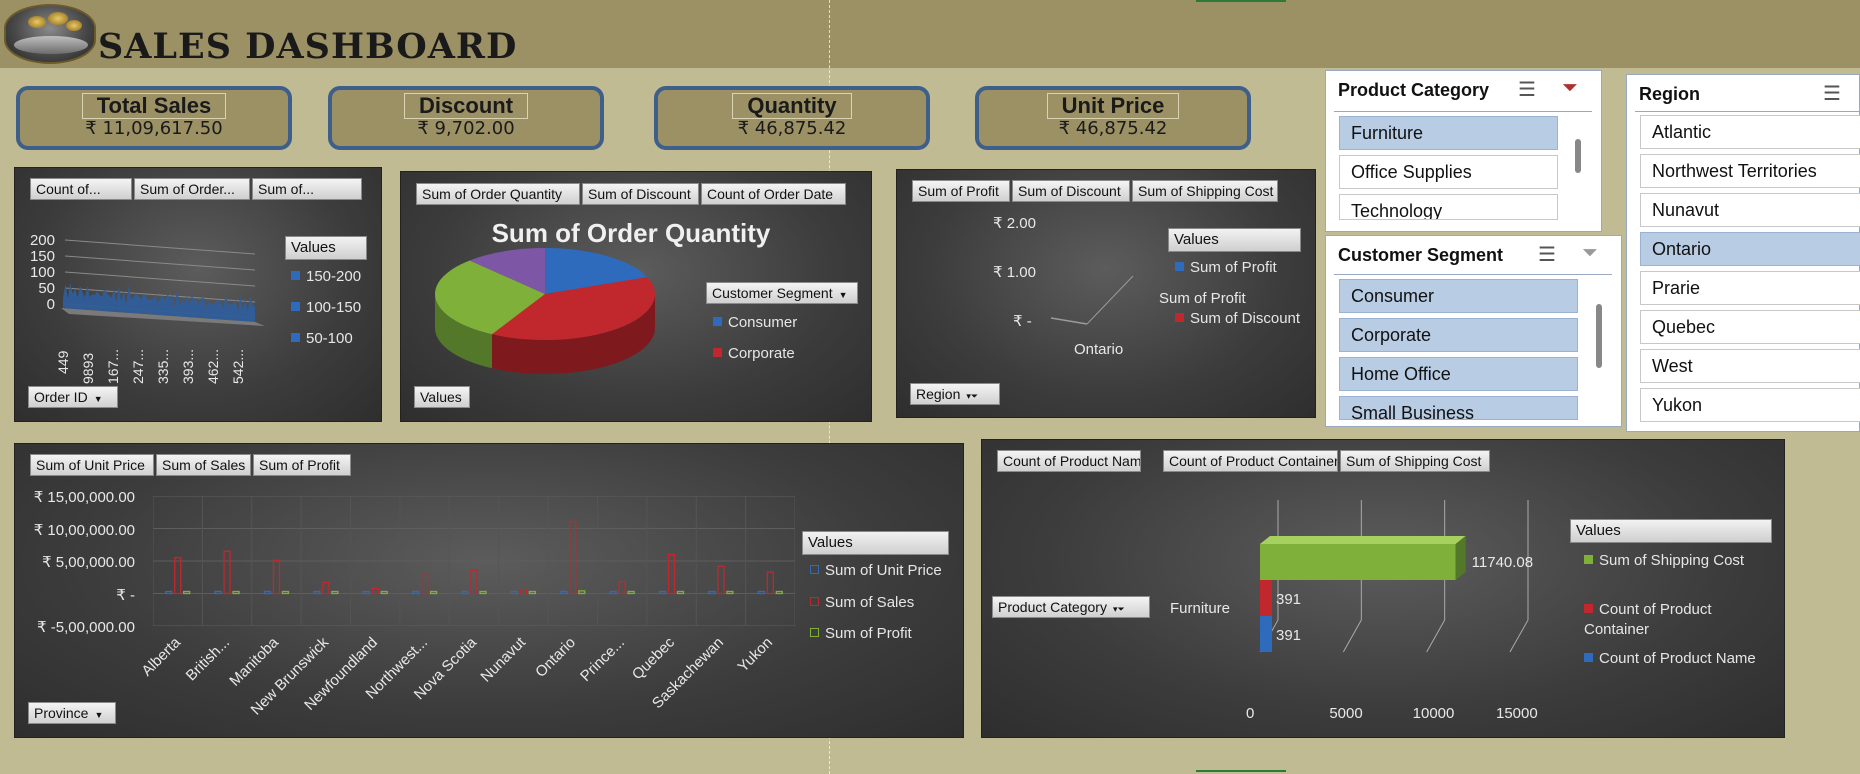 The width and height of the screenshot is (1860, 774). What do you see at coordinates (1289, 635) in the screenshot?
I see `data-label: 391` at bounding box center [1289, 635].